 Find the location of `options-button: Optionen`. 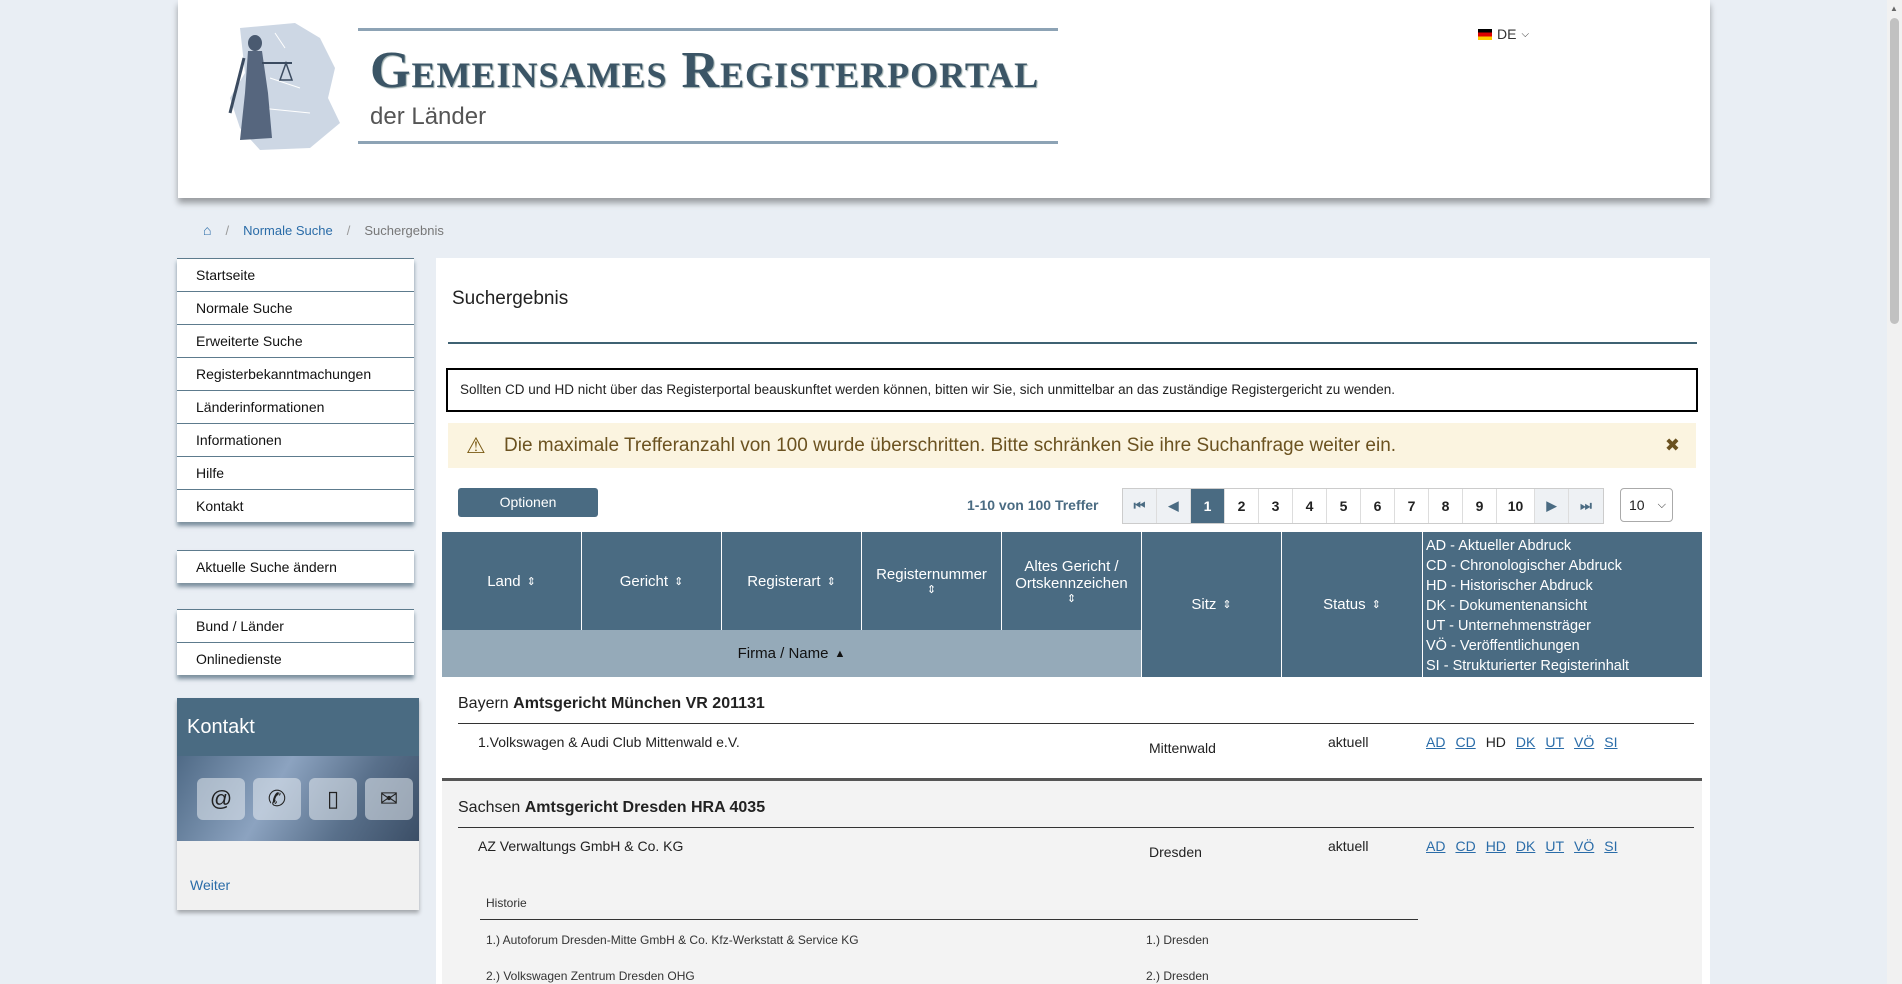

options-button: Optionen is located at coordinates (528, 502).